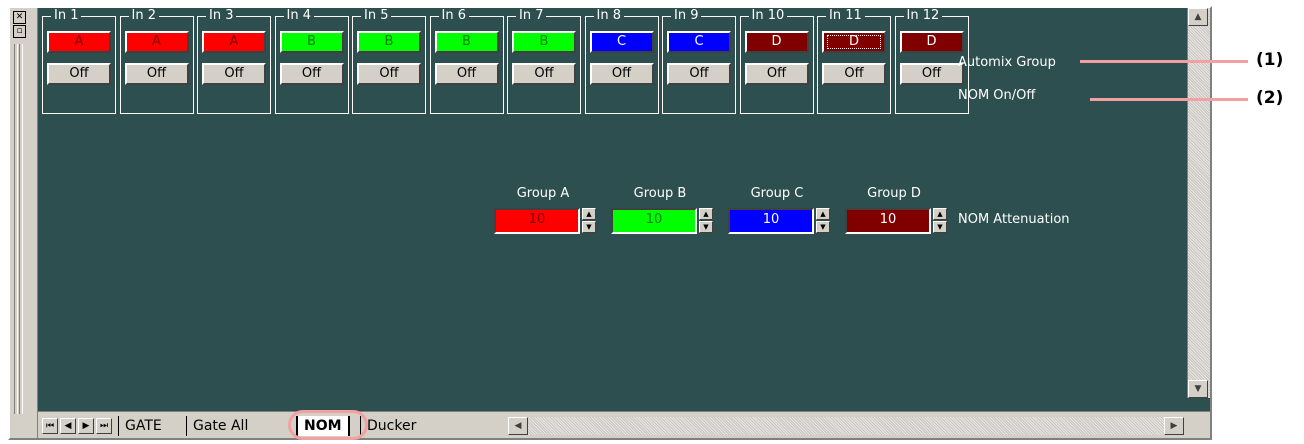 This screenshot has height=444, width=1304. I want to click on channel-label: In 2, so click(143, 16).